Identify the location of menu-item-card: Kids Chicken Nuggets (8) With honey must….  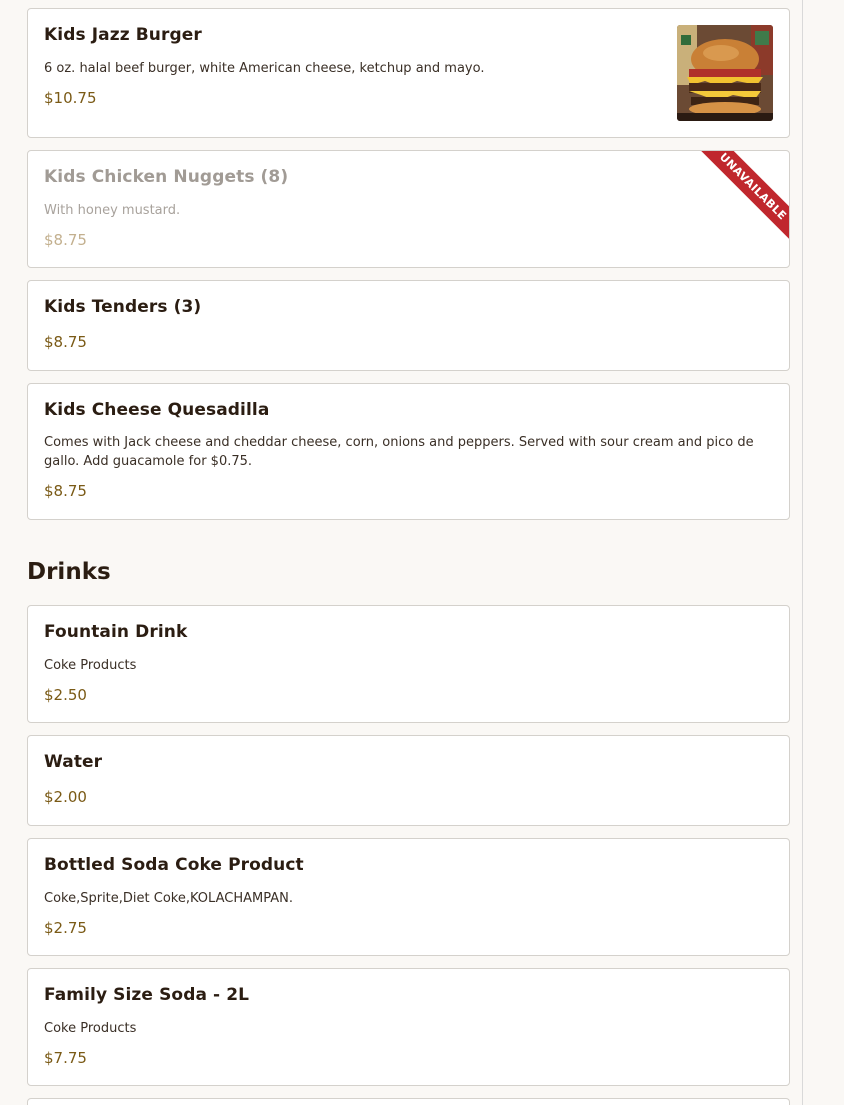
(408, 209).